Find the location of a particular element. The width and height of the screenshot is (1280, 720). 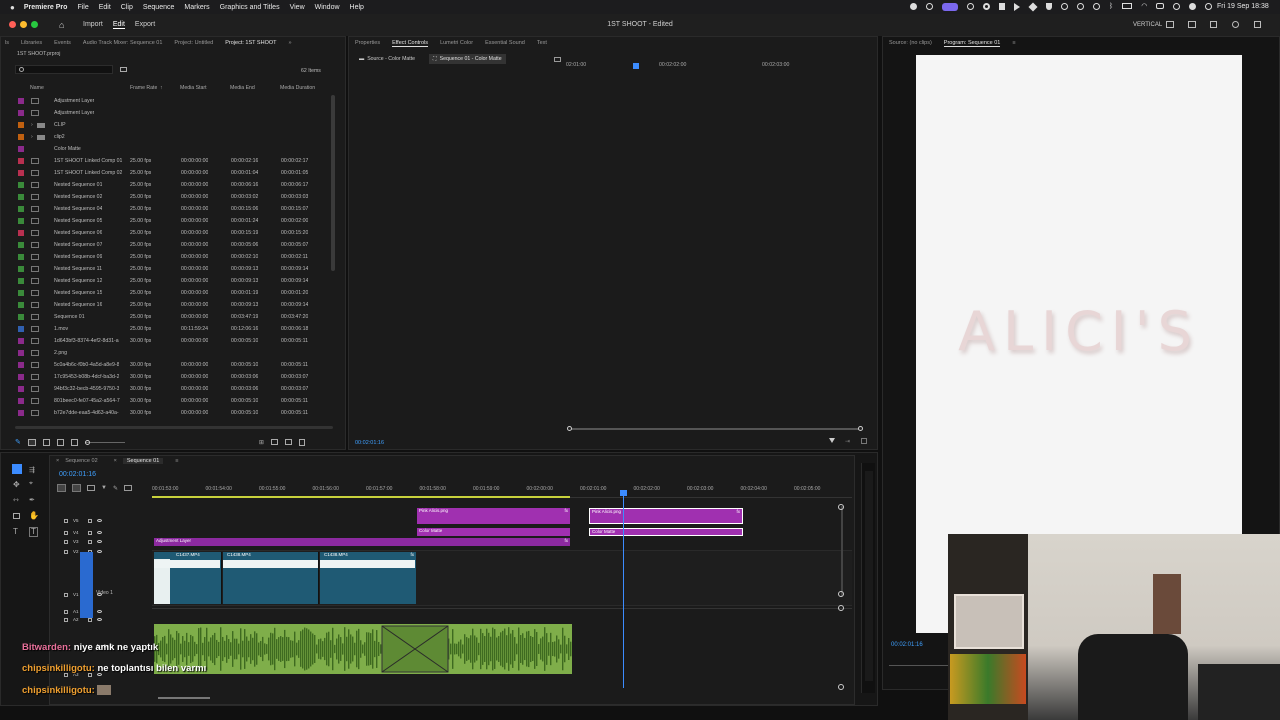

menu-view: View is located at coordinates (297, 7).